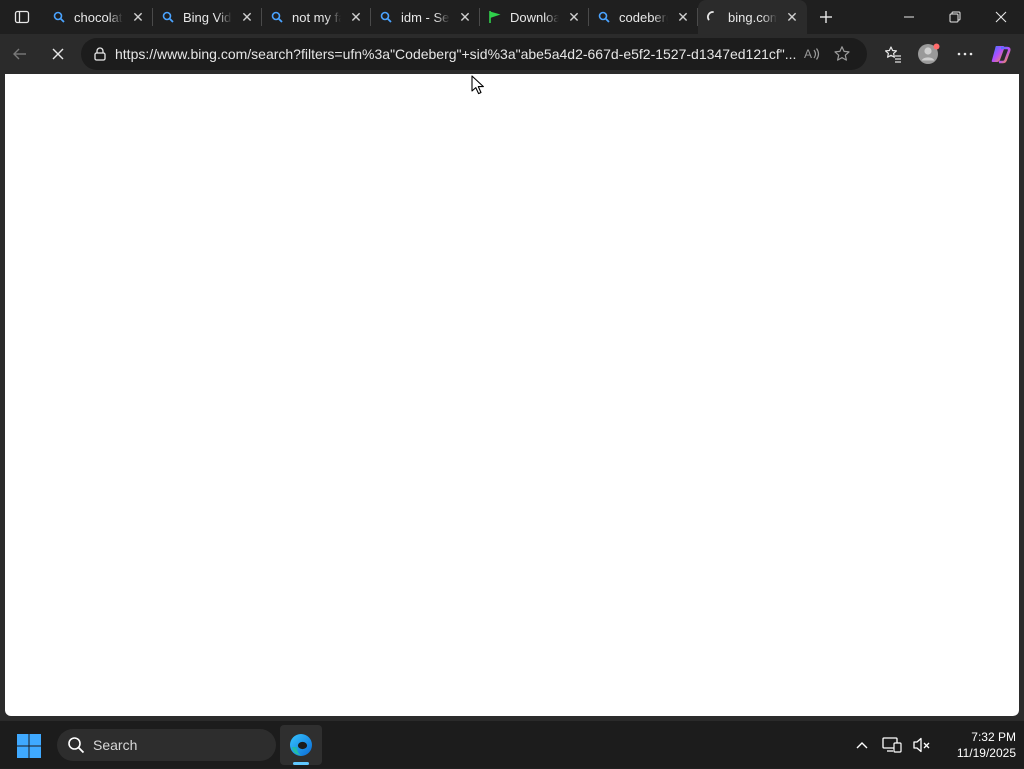 Image resolution: width=1024 pixels, height=769 pixels. What do you see at coordinates (808, 54) in the screenshot?
I see `svg-text: A` at bounding box center [808, 54].